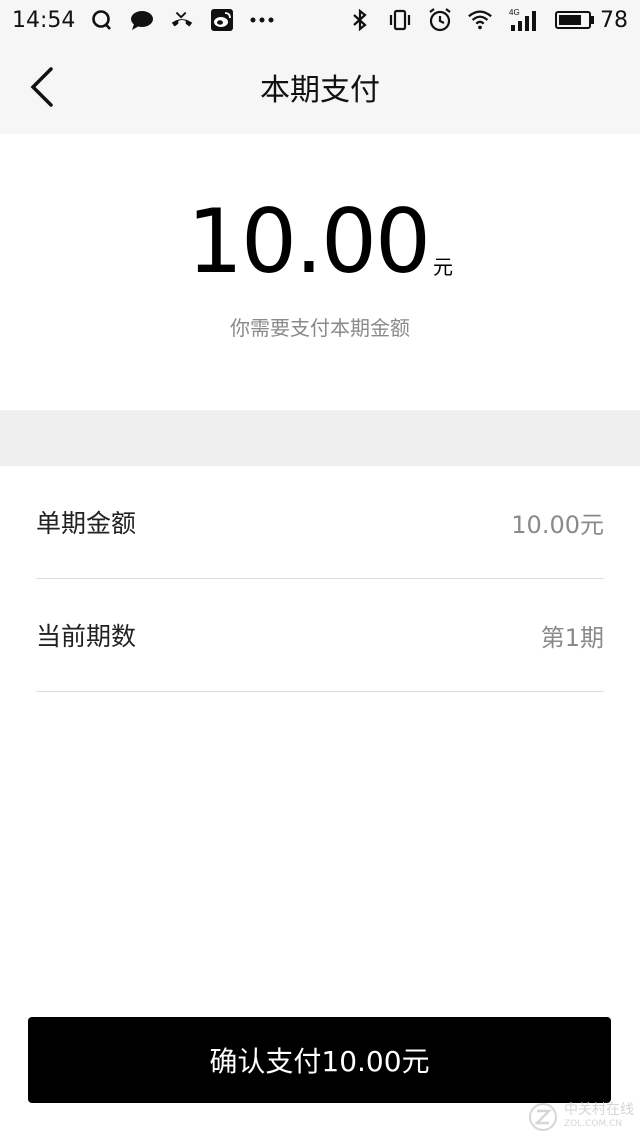 This screenshot has width=640, height=1138. I want to click on bluetooth-icon, so click(360, 20).